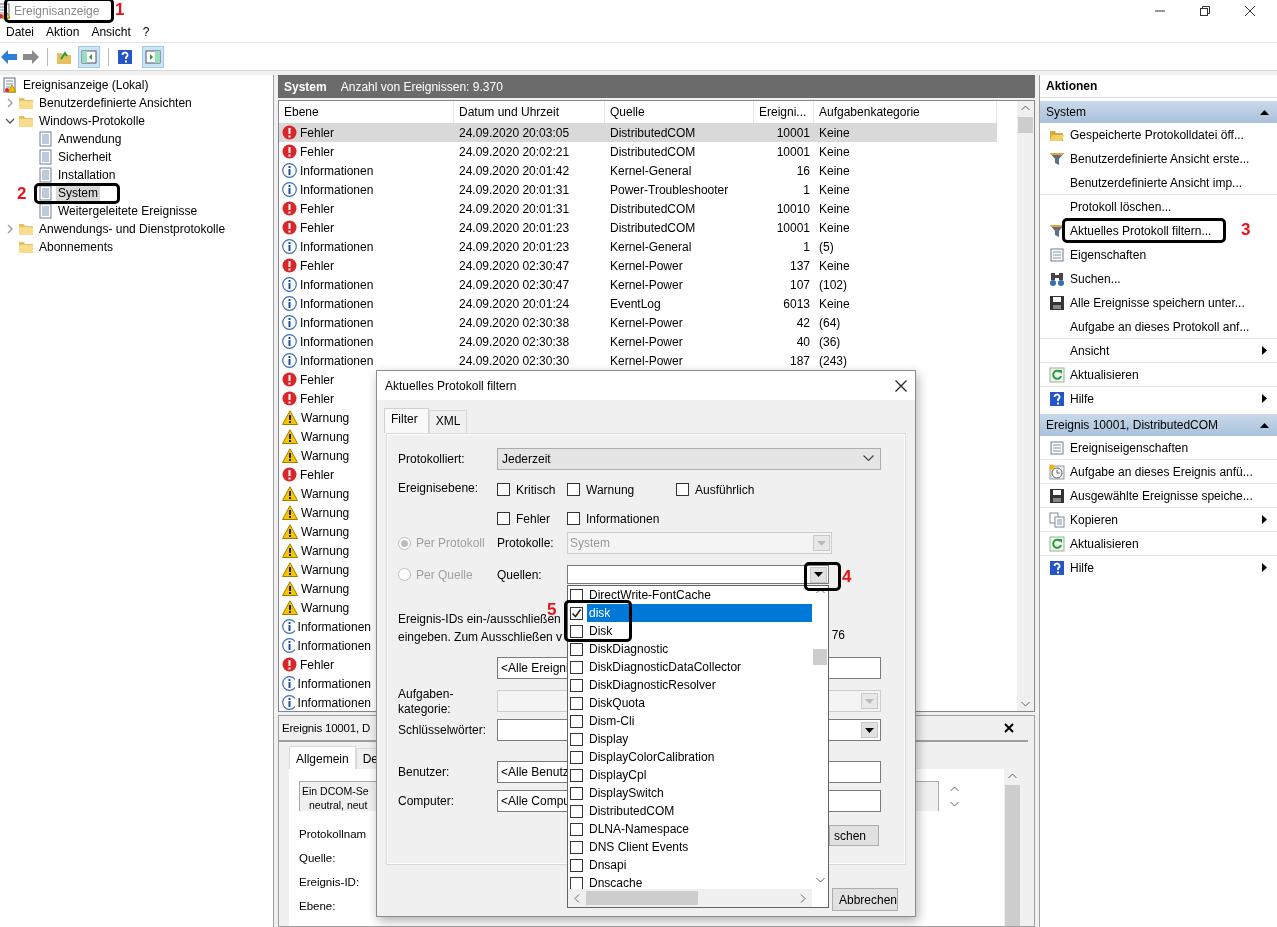 This screenshot has width=1277, height=927. What do you see at coordinates (638, 341) in the screenshot?
I see `table-row: Informationen 24.09.2020 02:30:38 Kernel-Power 40 (36)` at bounding box center [638, 341].